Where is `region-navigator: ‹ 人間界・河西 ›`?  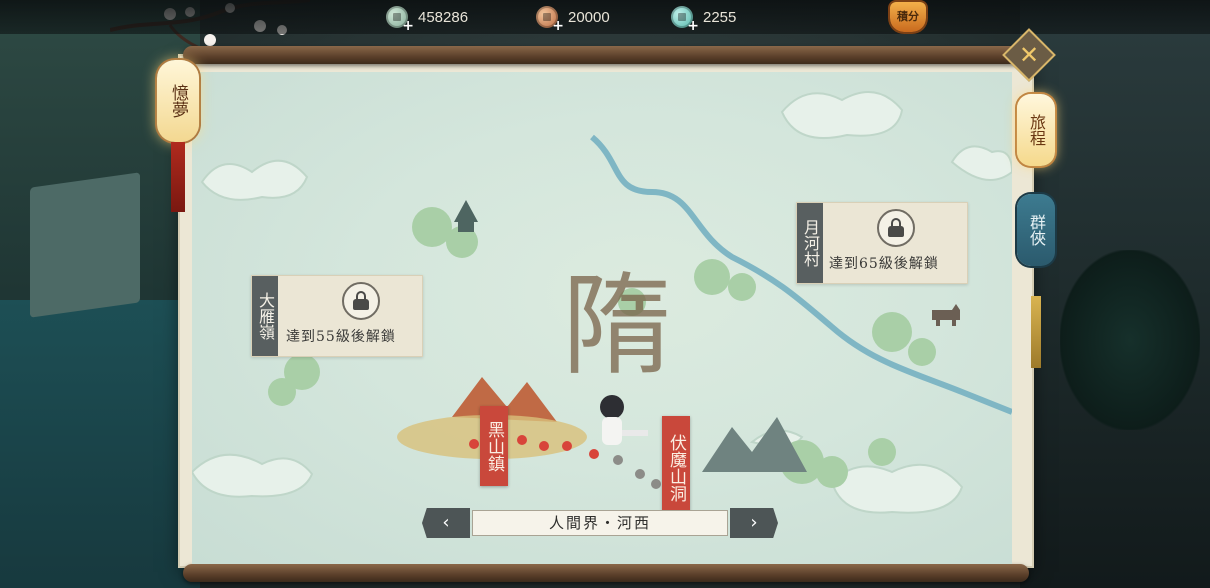
region-navigator: ‹ 人間界・河西 › is located at coordinates (600, 523).